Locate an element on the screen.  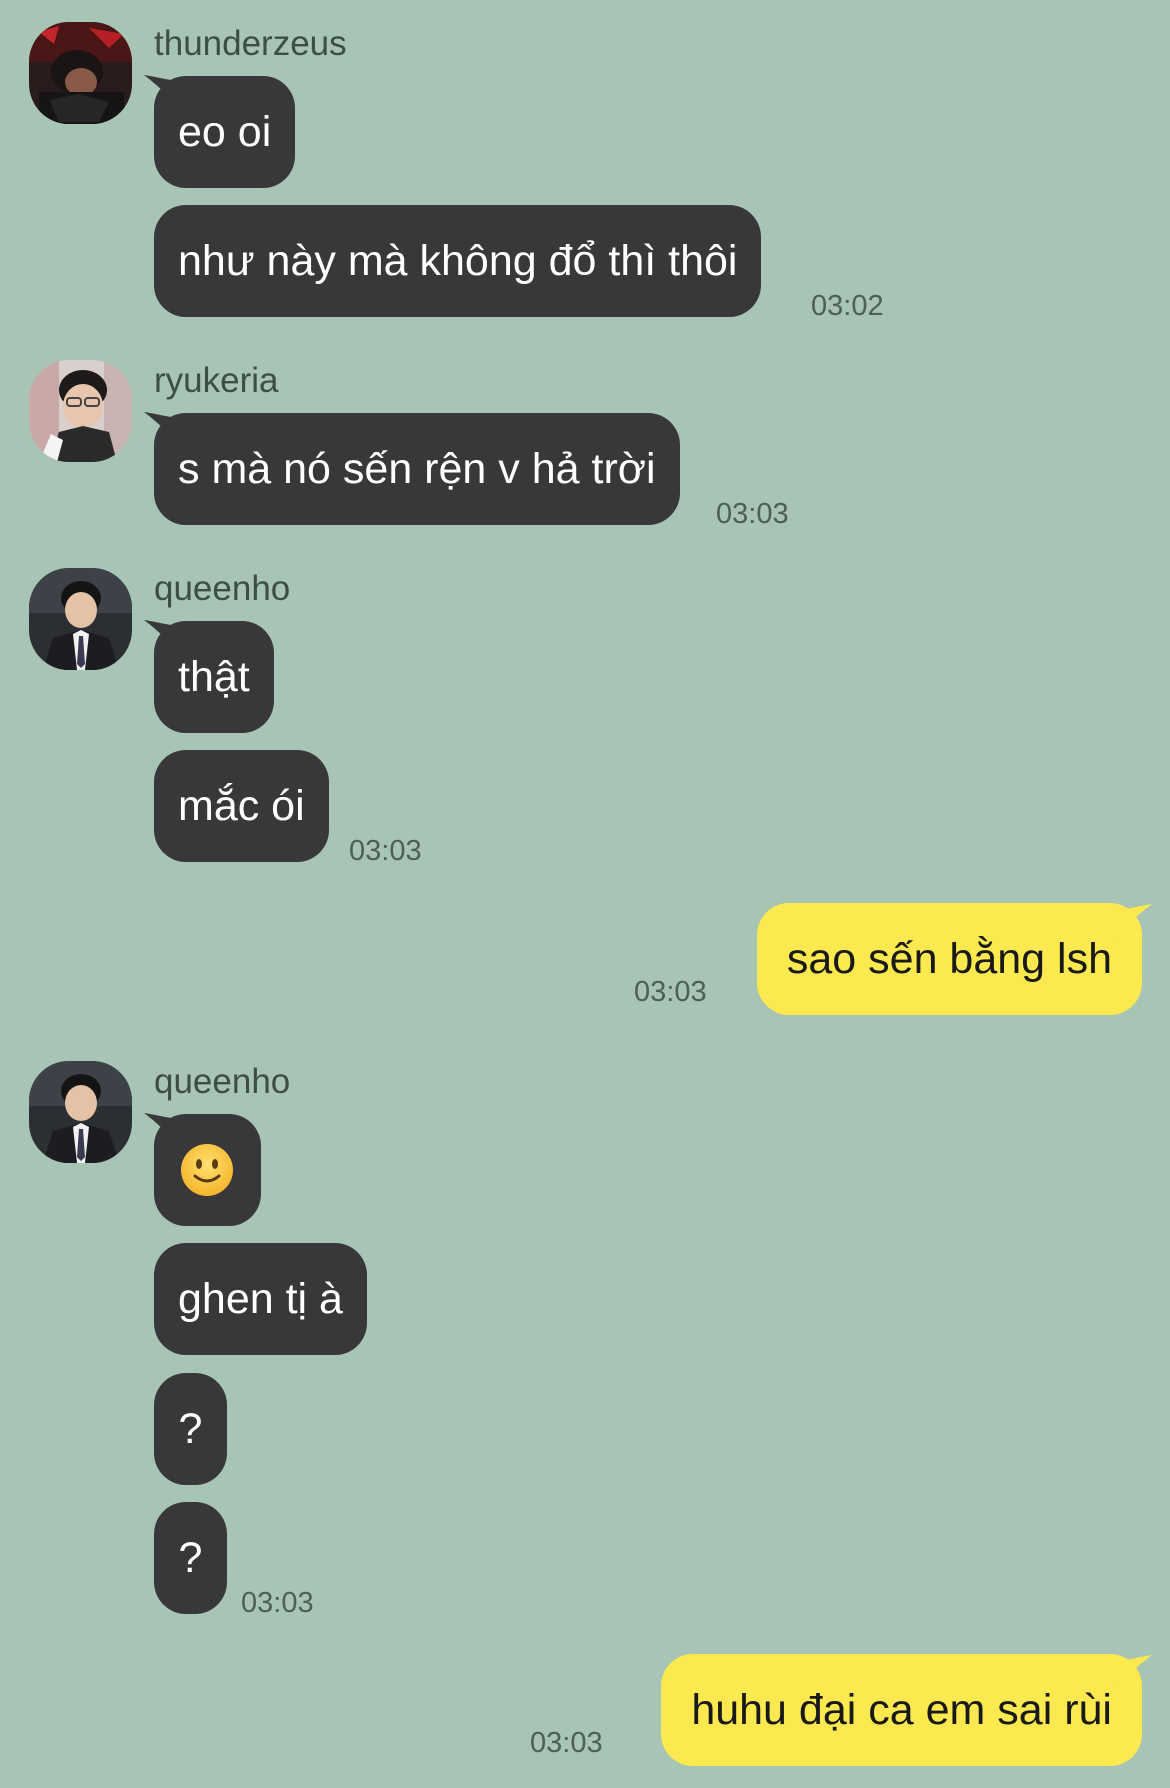
message-text: s mà nó sến rện v hả trời is located at coordinates (417, 469).